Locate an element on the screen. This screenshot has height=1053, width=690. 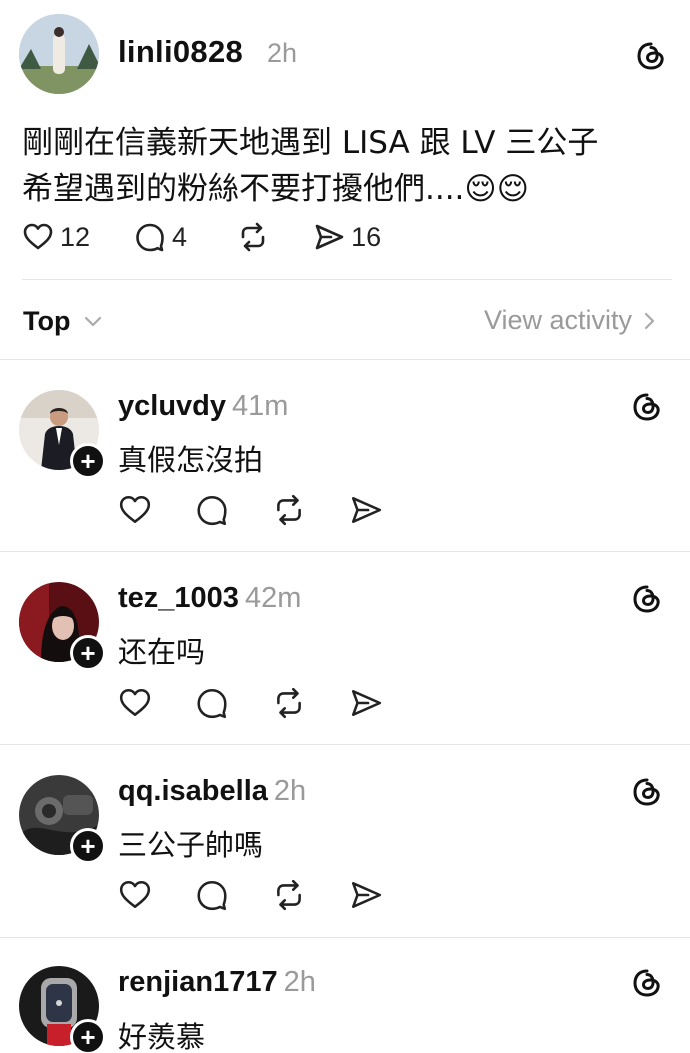
reply-time: 41m is located at coordinates (260, 406).